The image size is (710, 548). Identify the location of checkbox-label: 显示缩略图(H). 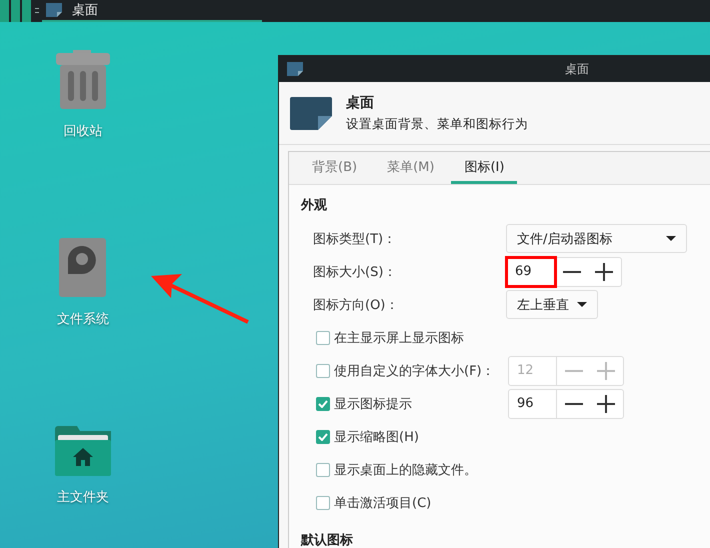
(421, 437).